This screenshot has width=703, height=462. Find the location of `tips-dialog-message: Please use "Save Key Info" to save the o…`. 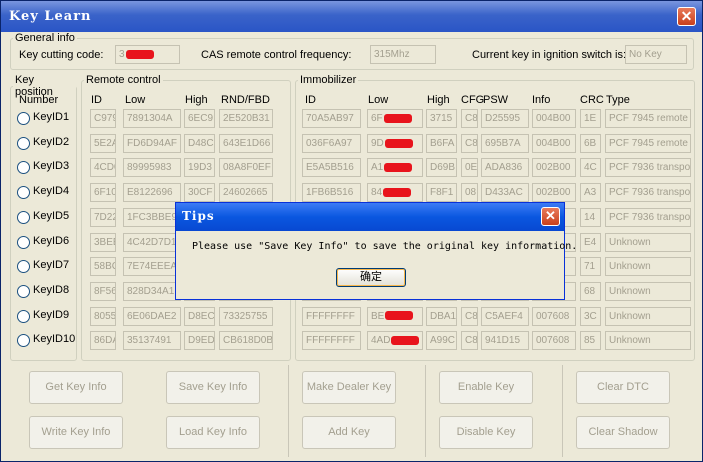

tips-dialog-message: Please use "Save Key Info" to save the o… is located at coordinates (385, 246).